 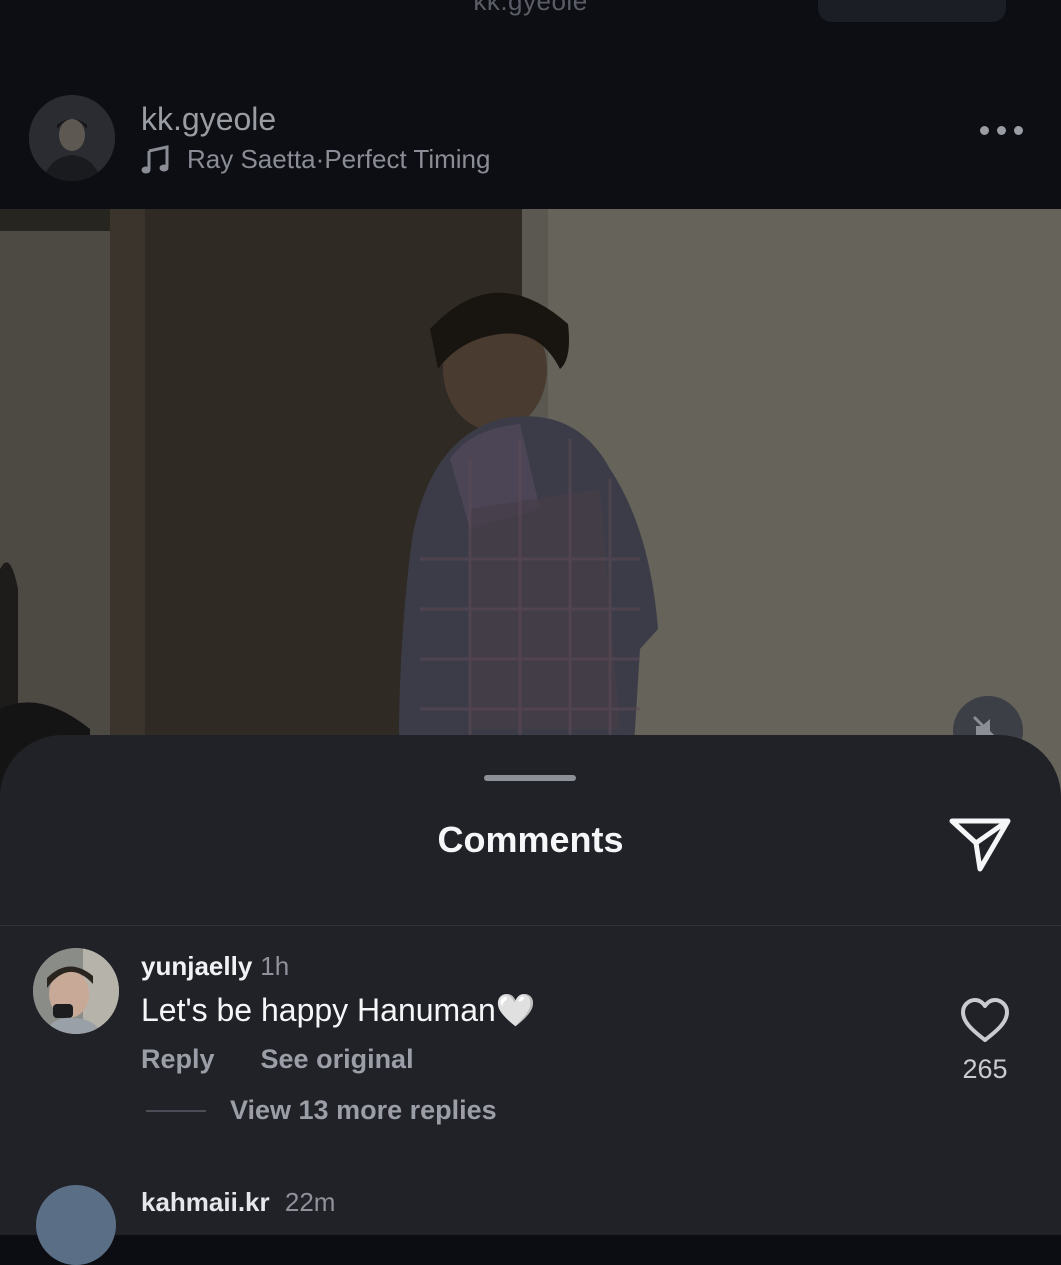 What do you see at coordinates (197, 966) in the screenshot?
I see `comment-username-text: yunjaelly` at bounding box center [197, 966].